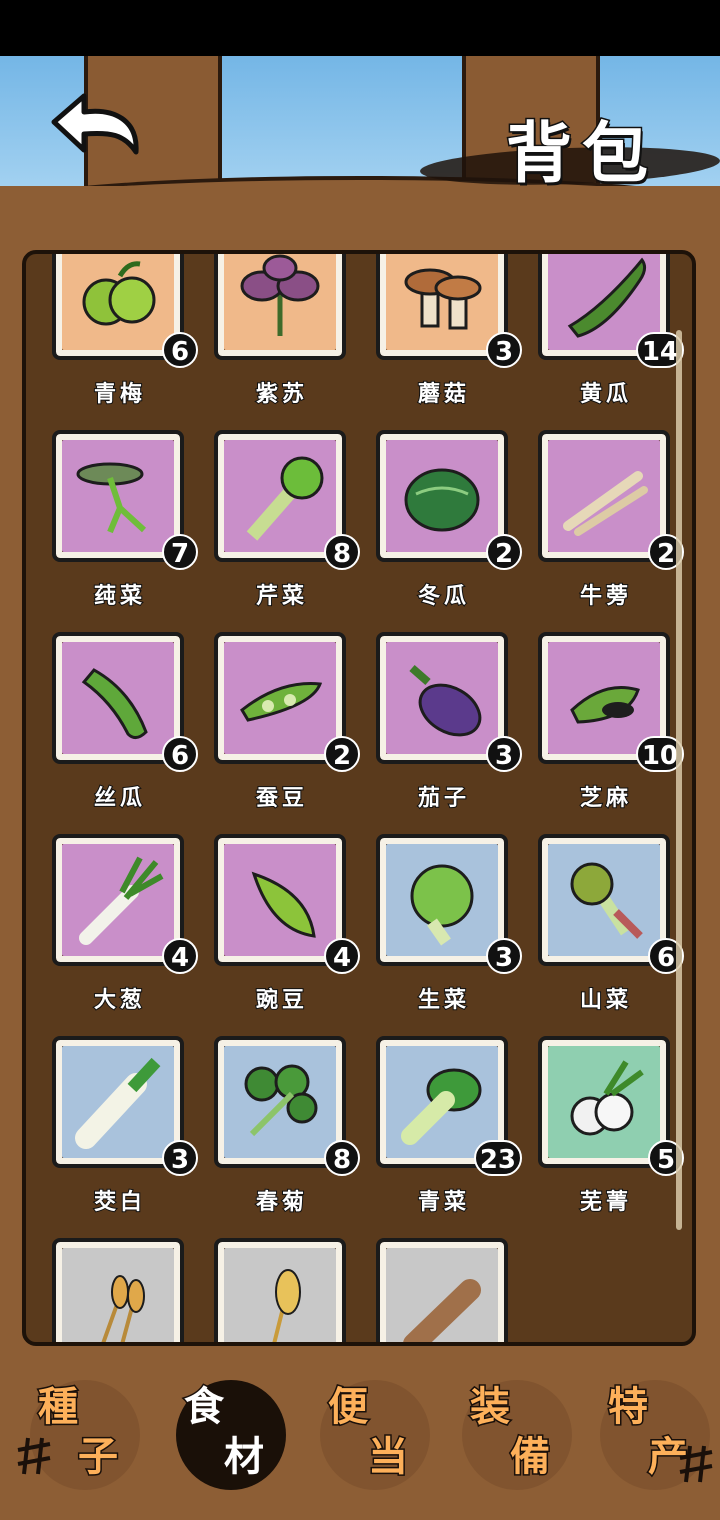 The width and height of the screenshot is (720, 1520). I want to click on inventory-item: 3 蘑菇, so click(449, 336).